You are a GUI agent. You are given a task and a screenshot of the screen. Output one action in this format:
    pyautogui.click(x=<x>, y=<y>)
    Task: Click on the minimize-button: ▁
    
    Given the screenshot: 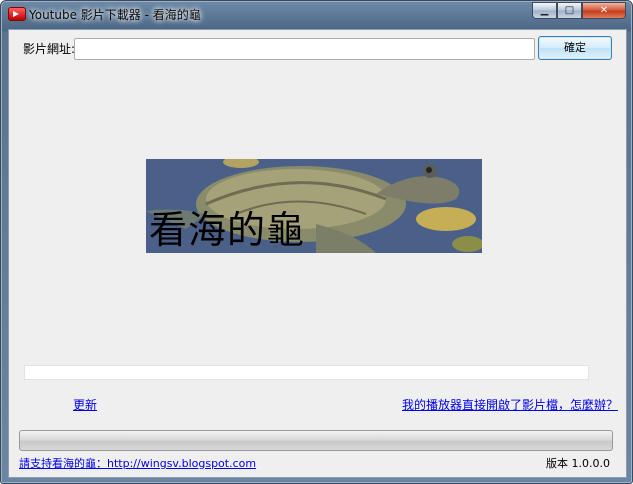 What is the action you would take?
    pyautogui.click(x=544, y=10)
    